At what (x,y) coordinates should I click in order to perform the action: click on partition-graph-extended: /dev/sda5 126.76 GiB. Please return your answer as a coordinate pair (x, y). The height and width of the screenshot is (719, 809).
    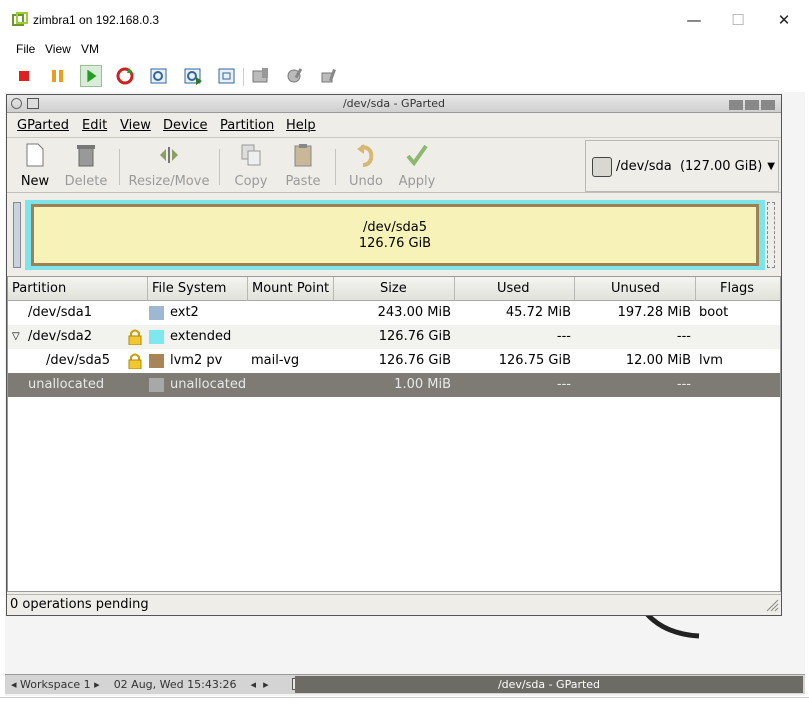
    Looking at the image, I should click on (395, 235).